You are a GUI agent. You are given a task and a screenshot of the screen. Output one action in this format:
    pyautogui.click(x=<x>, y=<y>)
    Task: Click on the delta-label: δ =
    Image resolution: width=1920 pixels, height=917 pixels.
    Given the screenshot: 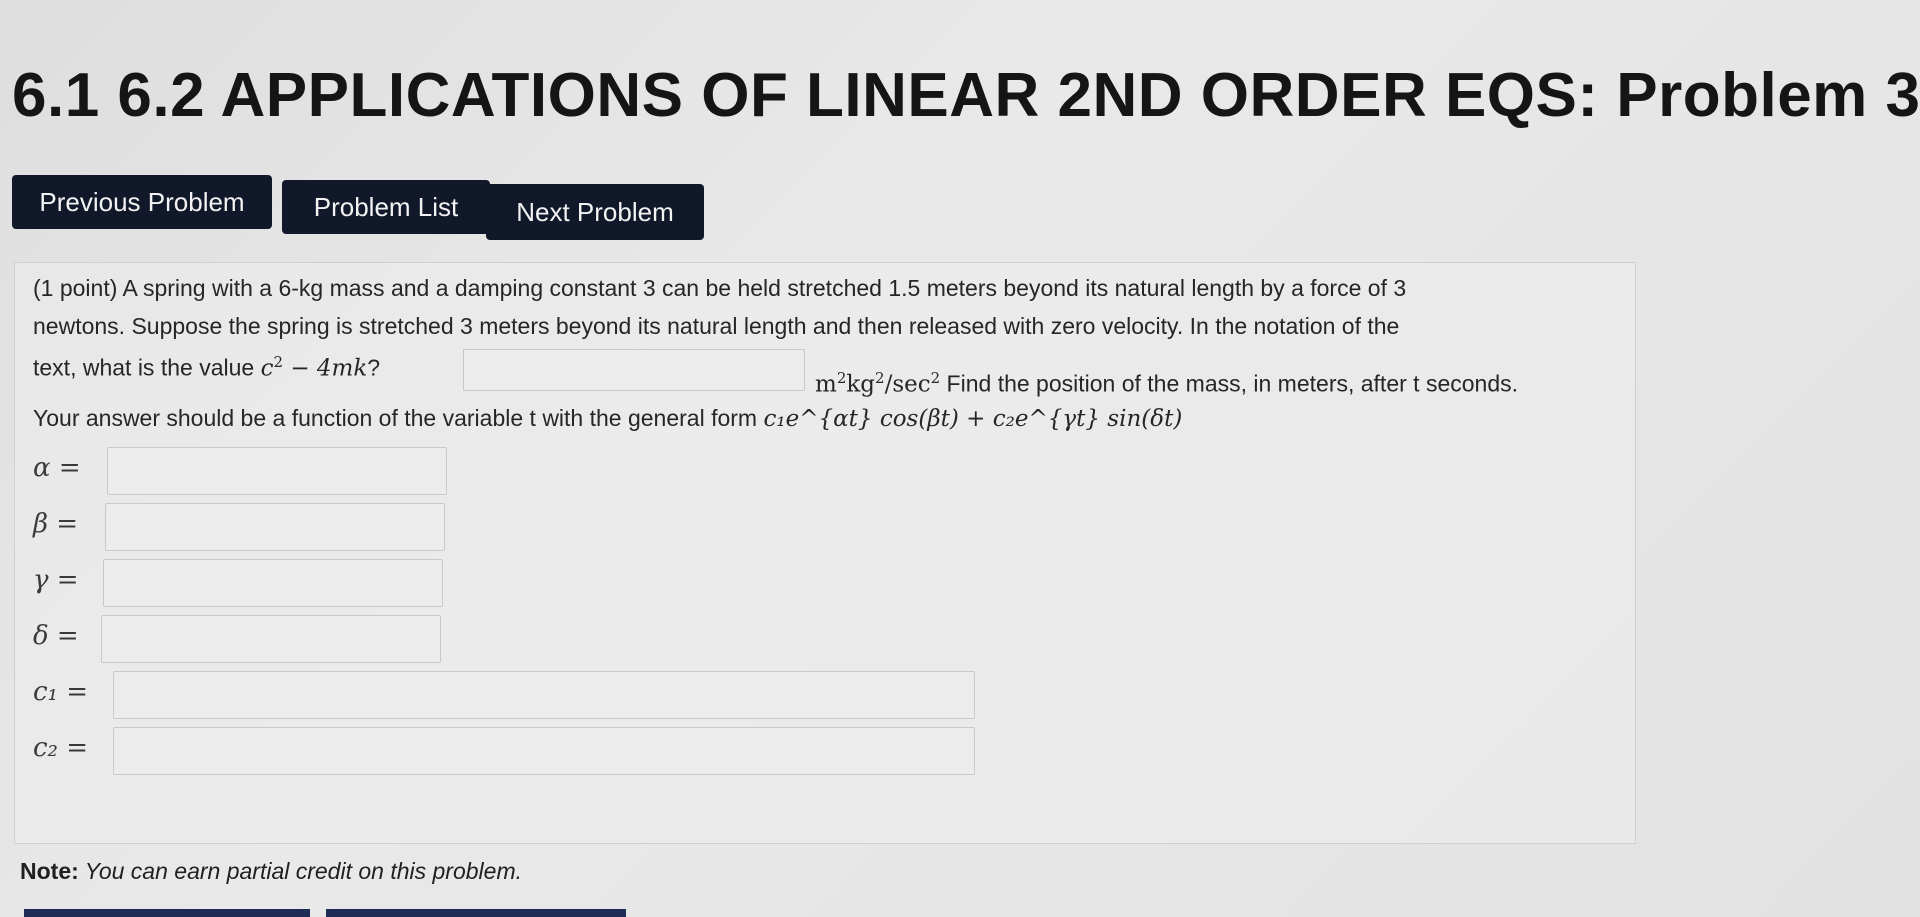 What is the action you would take?
    pyautogui.click(x=56, y=636)
    